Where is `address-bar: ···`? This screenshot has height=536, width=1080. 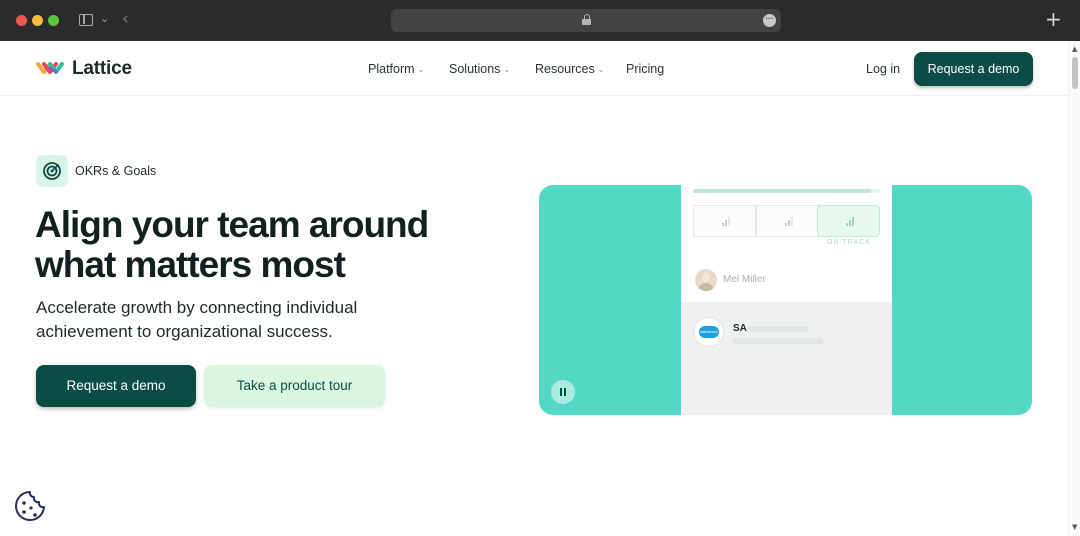
address-bar: ··· is located at coordinates (586, 20).